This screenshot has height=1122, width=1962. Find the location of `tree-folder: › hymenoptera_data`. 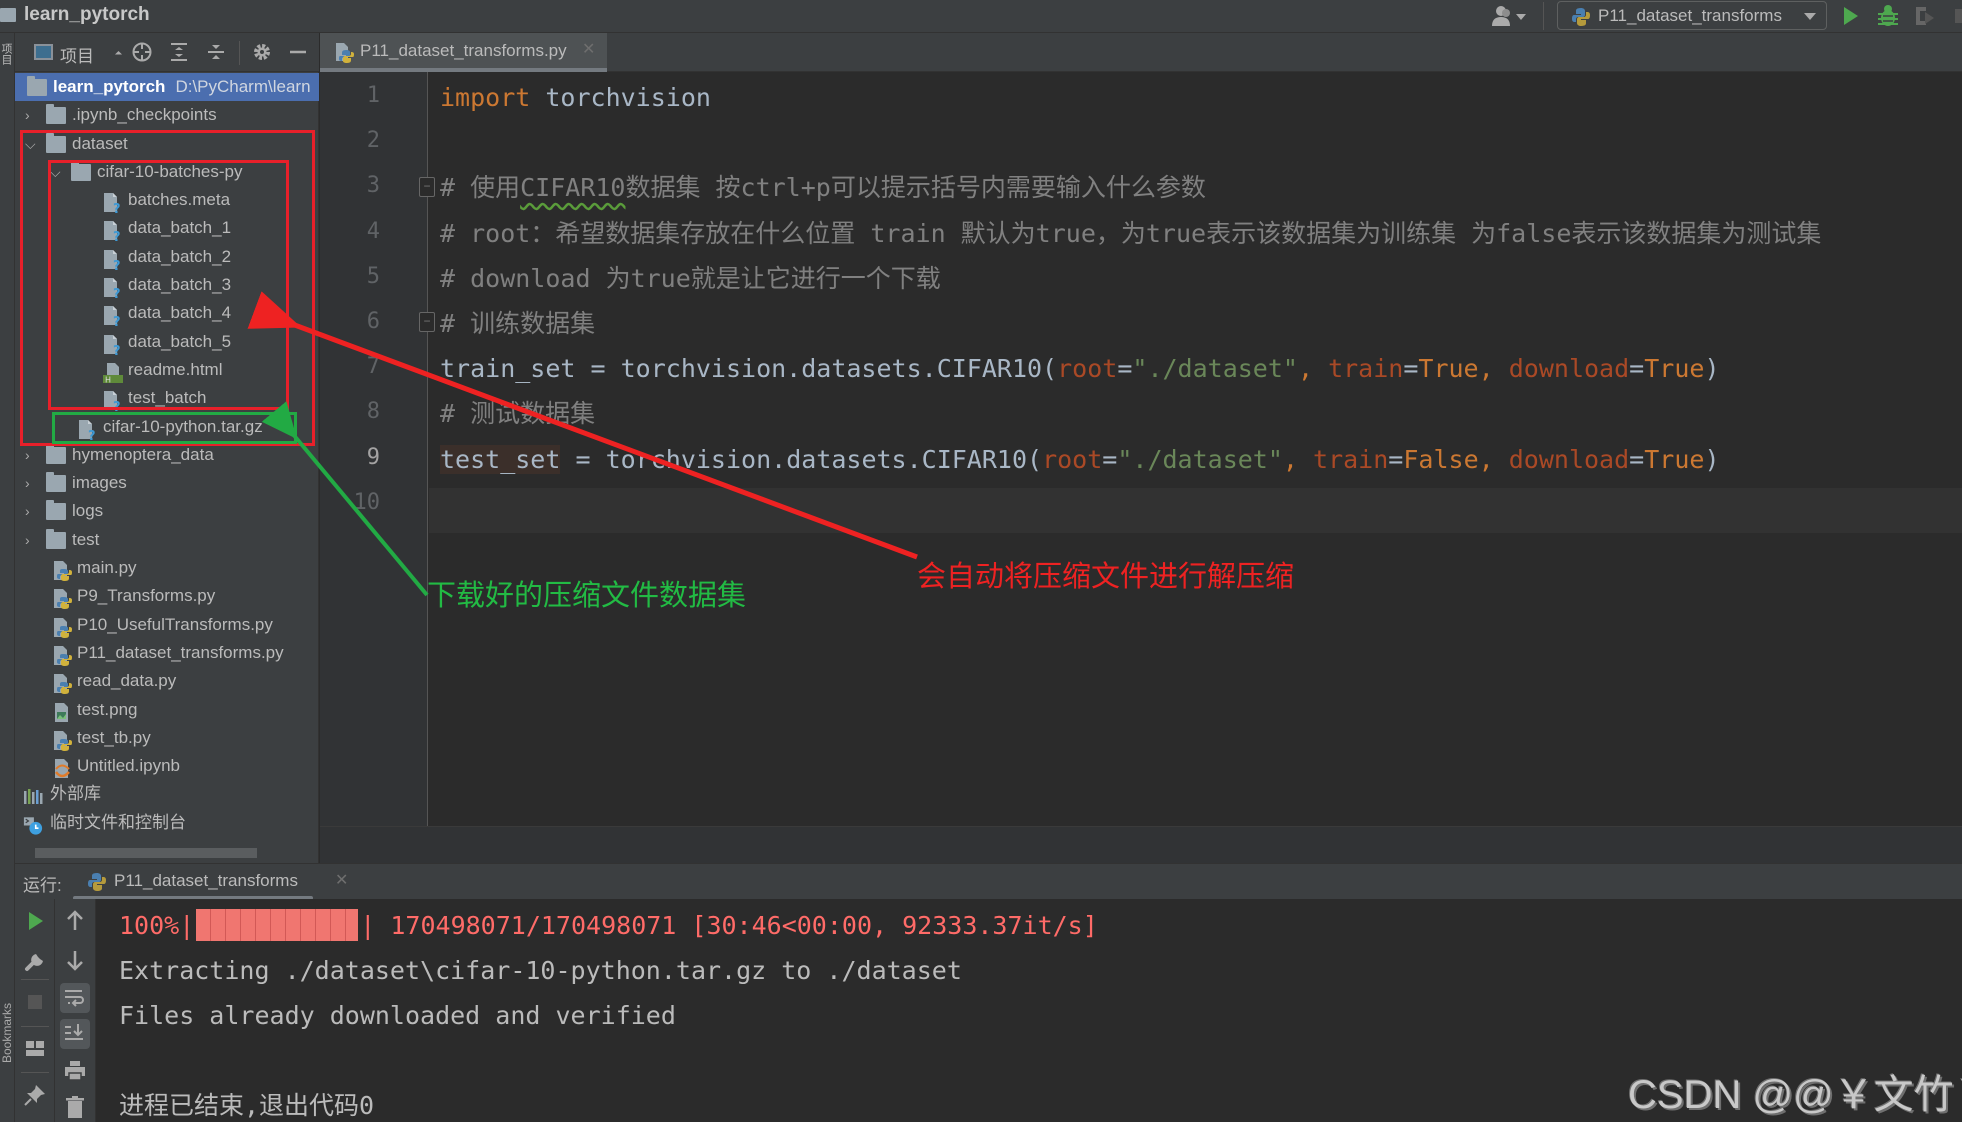

tree-folder: › hymenoptera_data is located at coordinates (167, 455).